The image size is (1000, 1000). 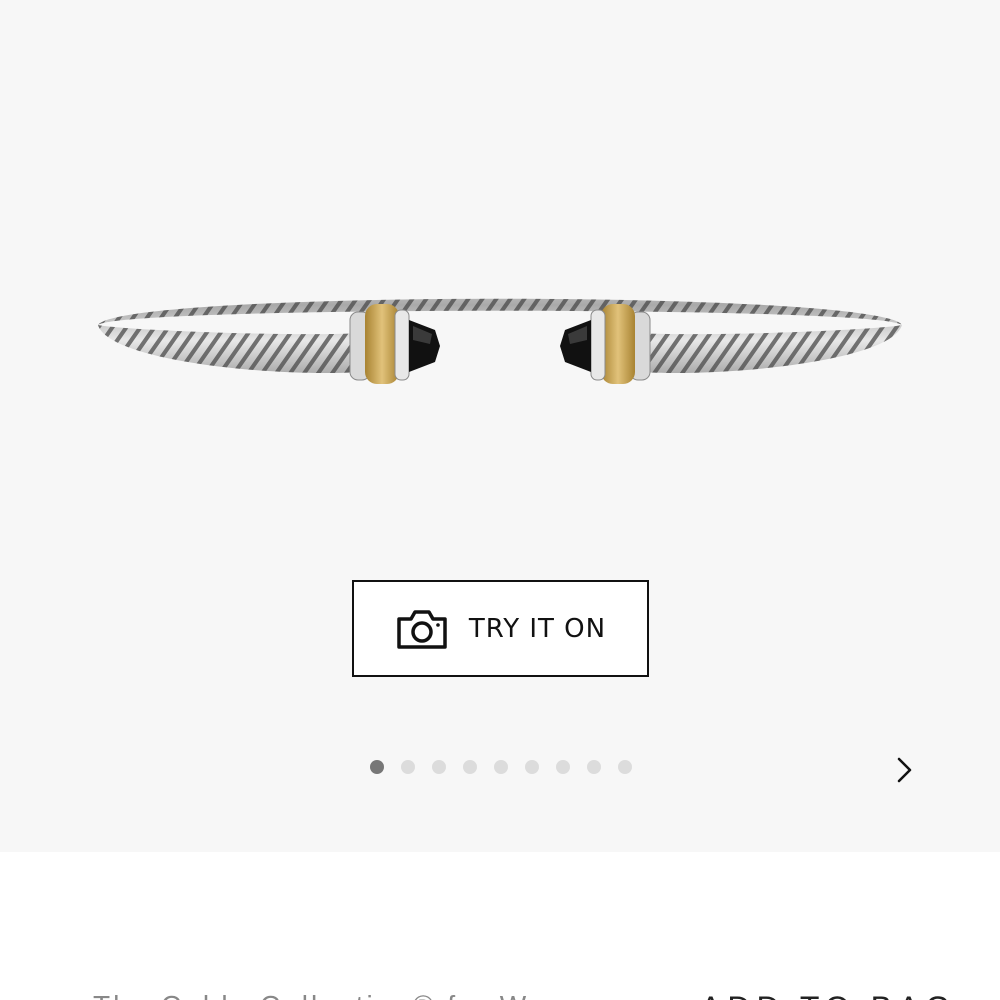 I want to click on try-it-on-label: TRY IT ON, so click(x=537, y=628).